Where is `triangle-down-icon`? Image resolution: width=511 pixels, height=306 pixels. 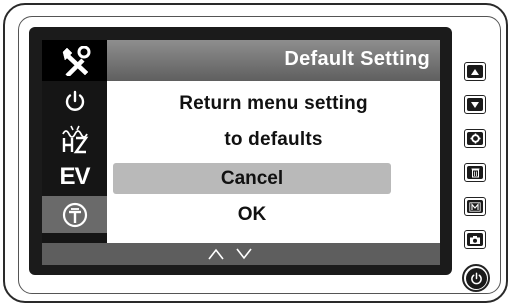
triangle-down-icon is located at coordinates (475, 104).